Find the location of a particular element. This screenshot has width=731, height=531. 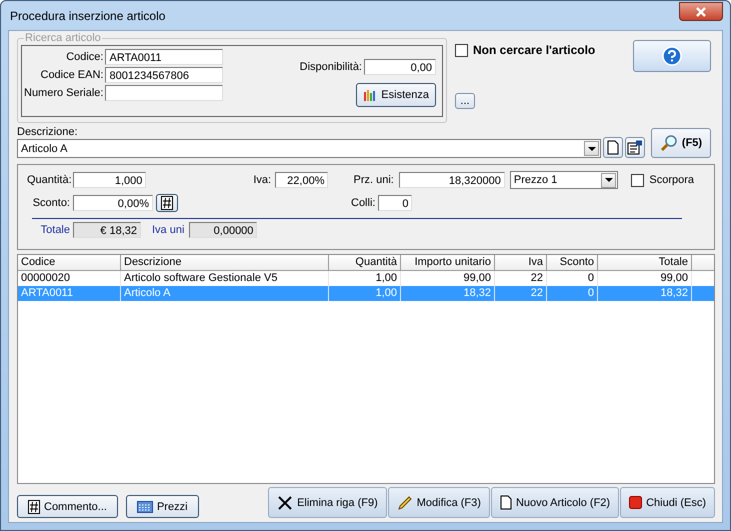

pencil-icon is located at coordinates (404, 502).